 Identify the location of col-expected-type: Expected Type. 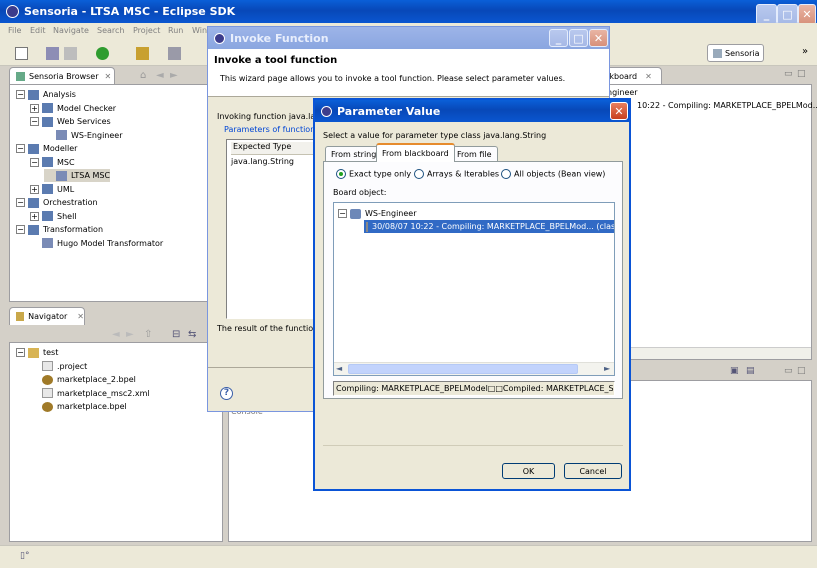
(278, 148).